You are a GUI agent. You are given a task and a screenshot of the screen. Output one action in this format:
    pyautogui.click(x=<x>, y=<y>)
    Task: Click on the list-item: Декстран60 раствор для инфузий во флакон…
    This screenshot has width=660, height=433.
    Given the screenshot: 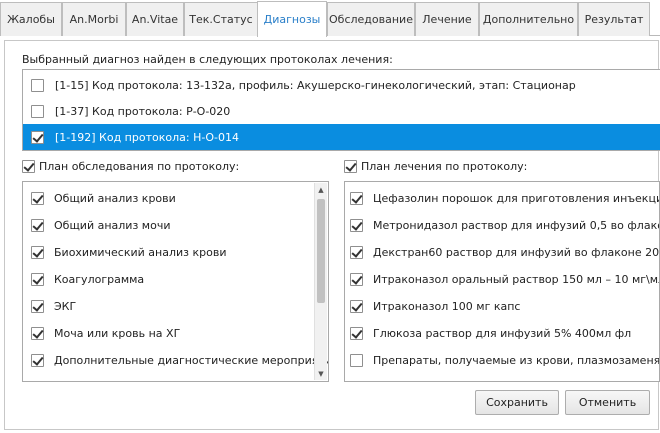 What is the action you would take?
    pyautogui.click(x=502, y=252)
    